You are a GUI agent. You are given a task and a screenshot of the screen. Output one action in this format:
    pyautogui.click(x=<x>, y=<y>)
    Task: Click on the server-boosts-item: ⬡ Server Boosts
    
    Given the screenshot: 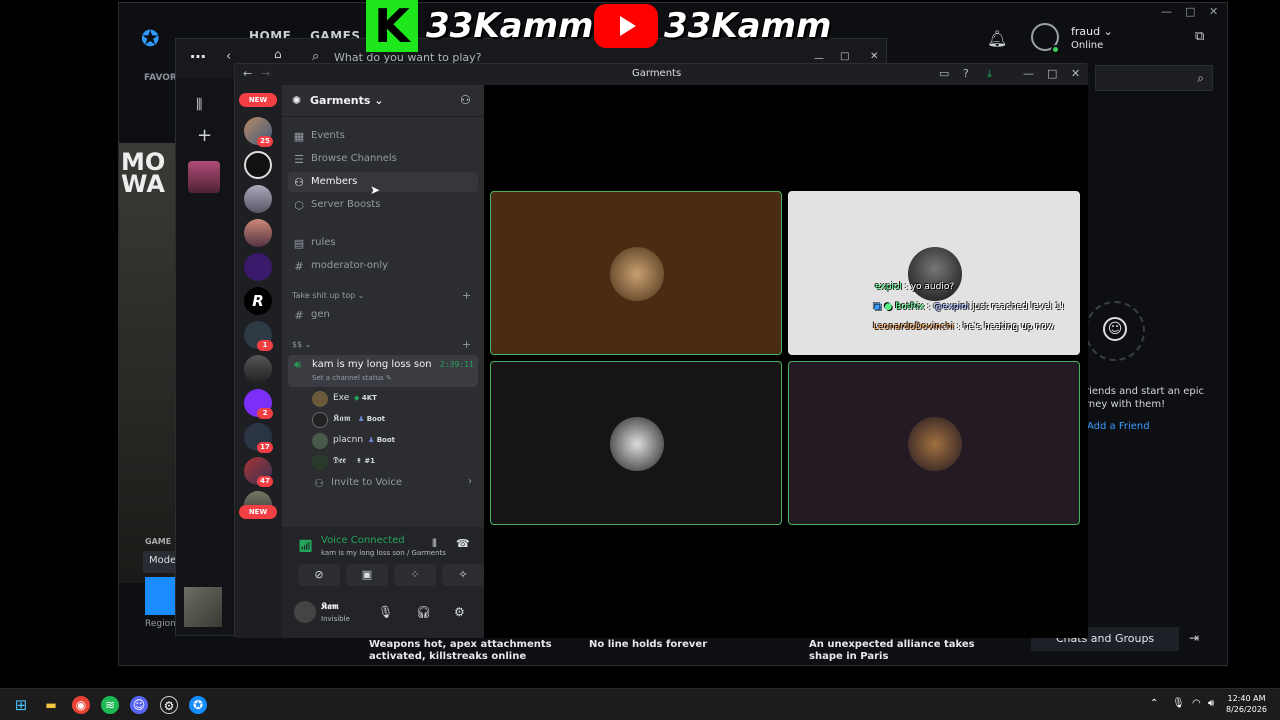 What is the action you would take?
    pyautogui.click(x=383, y=205)
    